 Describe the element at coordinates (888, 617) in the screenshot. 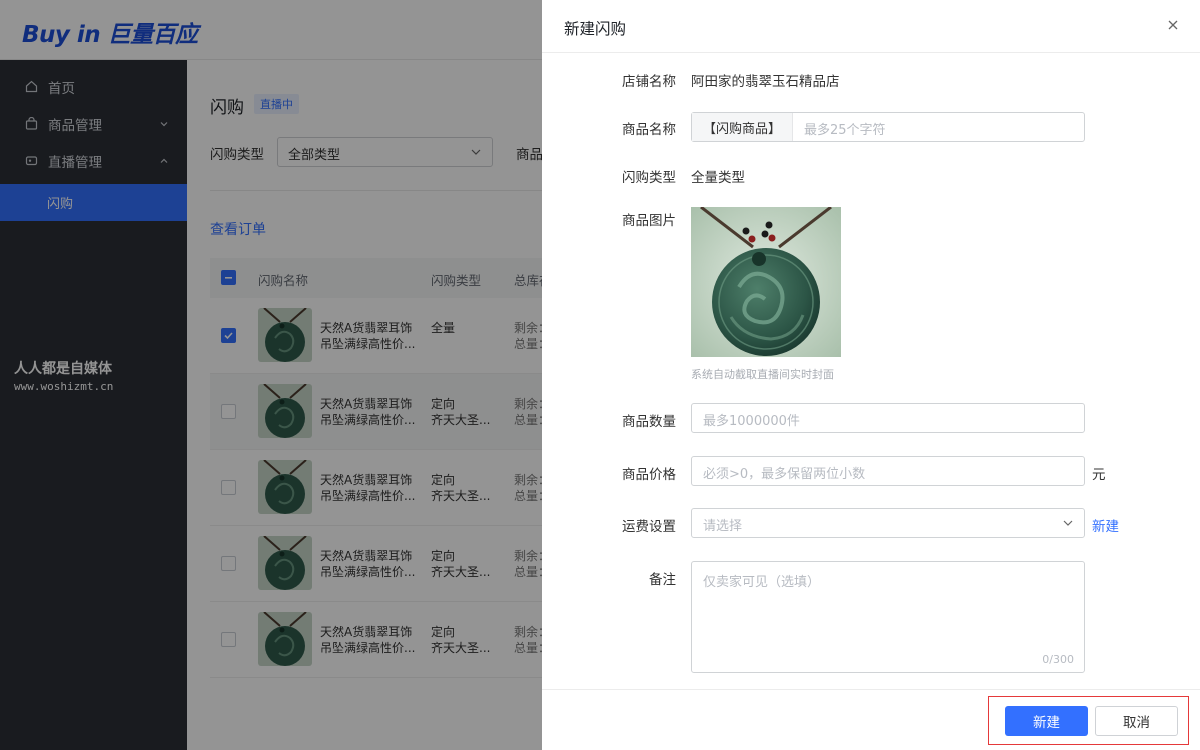

I see `remark-textarea: 仅卖家可见（选填） 0/300` at that location.